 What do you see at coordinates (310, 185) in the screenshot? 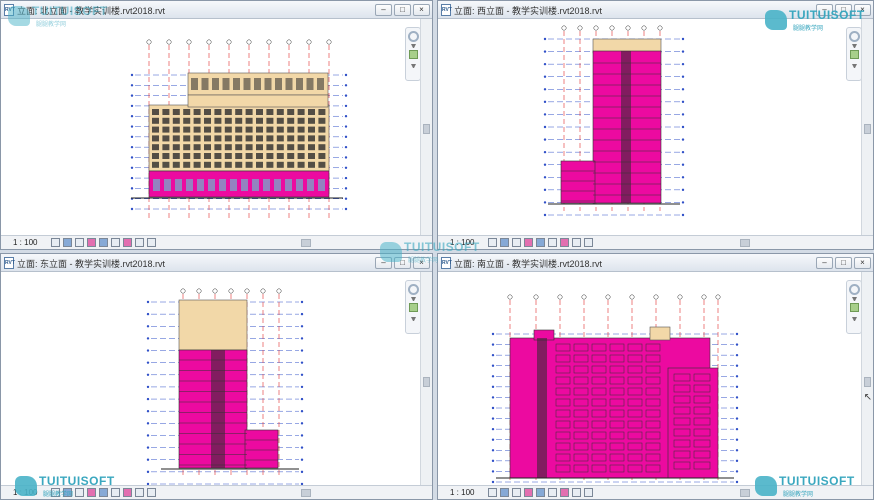
I see `shop-window` at bounding box center [310, 185].